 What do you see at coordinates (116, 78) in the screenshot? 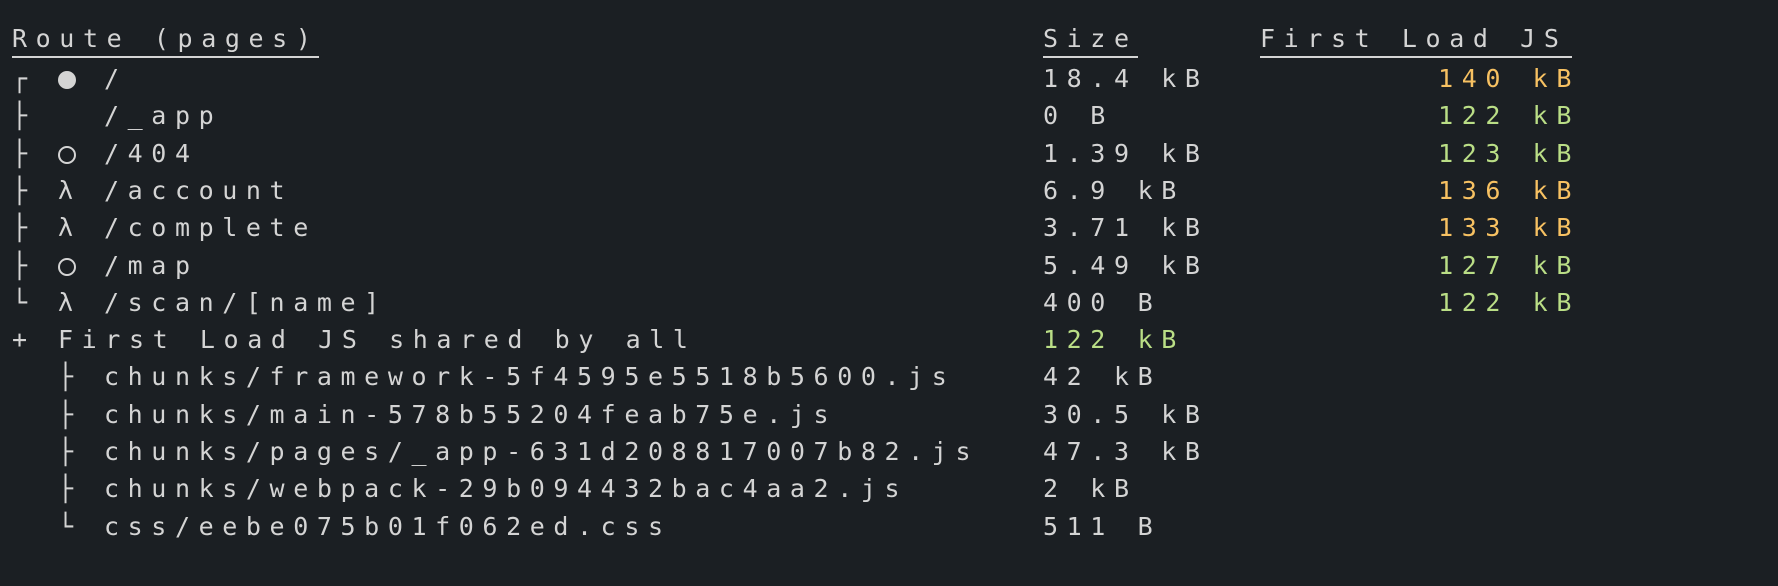
I see `route-path: /` at bounding box center [116, 78].